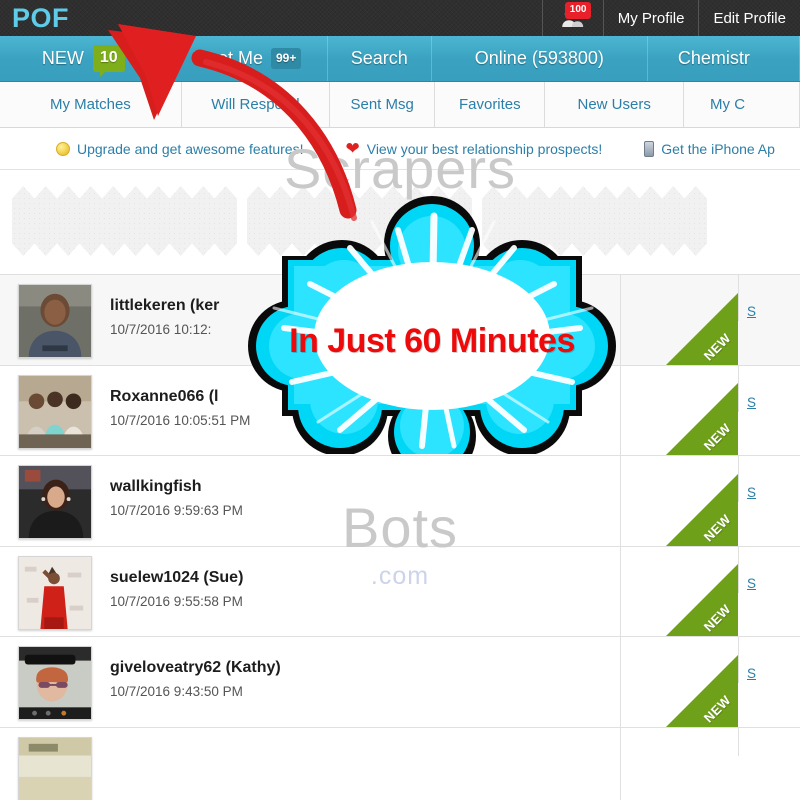 This screenshot has height=800, width=800. Describe the element at coordinates (742, 104) in the screenshot. I see `tab-my-chemistry: My C` at that location.